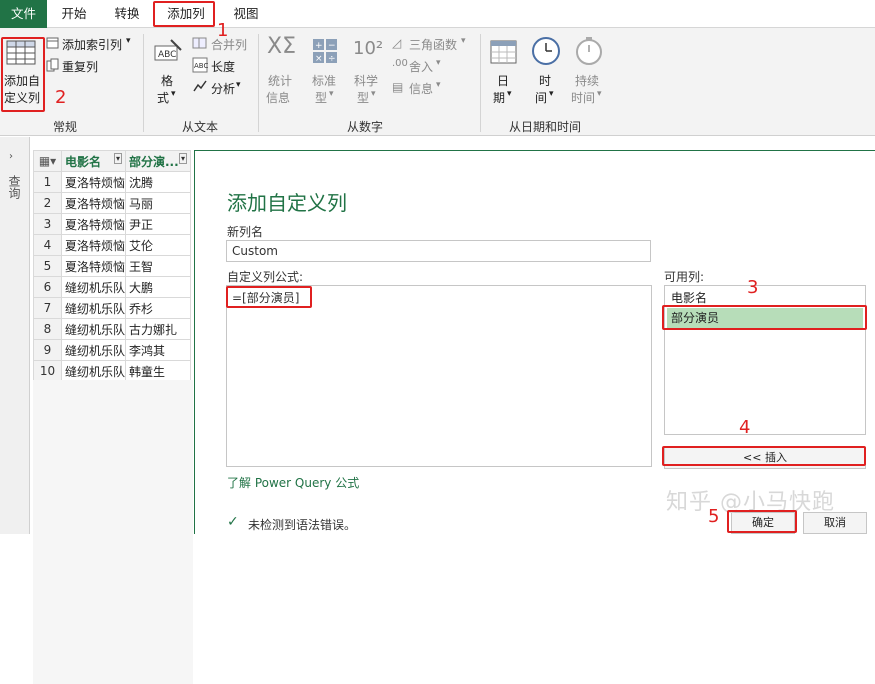 The image size is (875, 684). Describe the element at coordinates (52, 43) in the screenshot. I see `index-column-icon` at that location.